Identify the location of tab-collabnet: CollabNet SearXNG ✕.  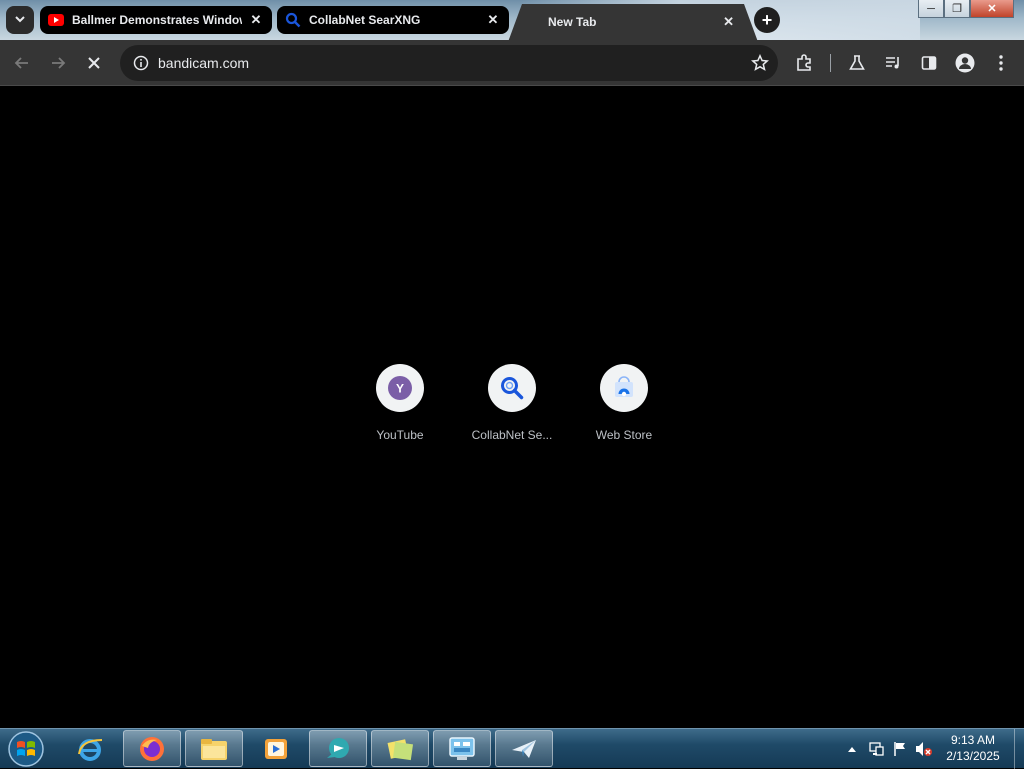
(393, 20).